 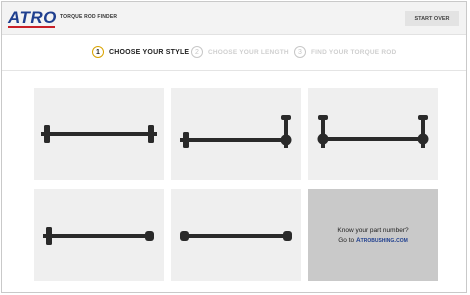 I want to click on torque-rod-style-3-icon, so click(x=373, y=131).